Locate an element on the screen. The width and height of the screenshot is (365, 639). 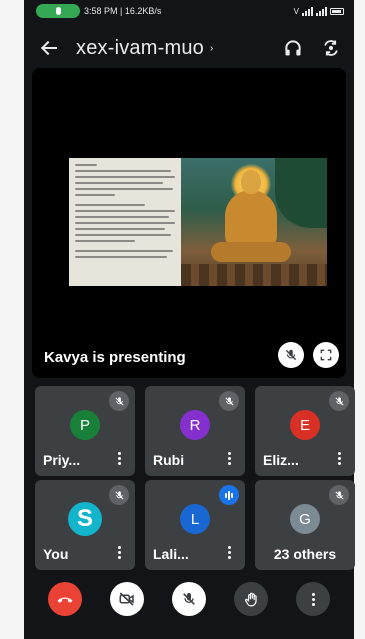
meeting-header: xex-ivam-muo › is located at coordinates (189, 48).